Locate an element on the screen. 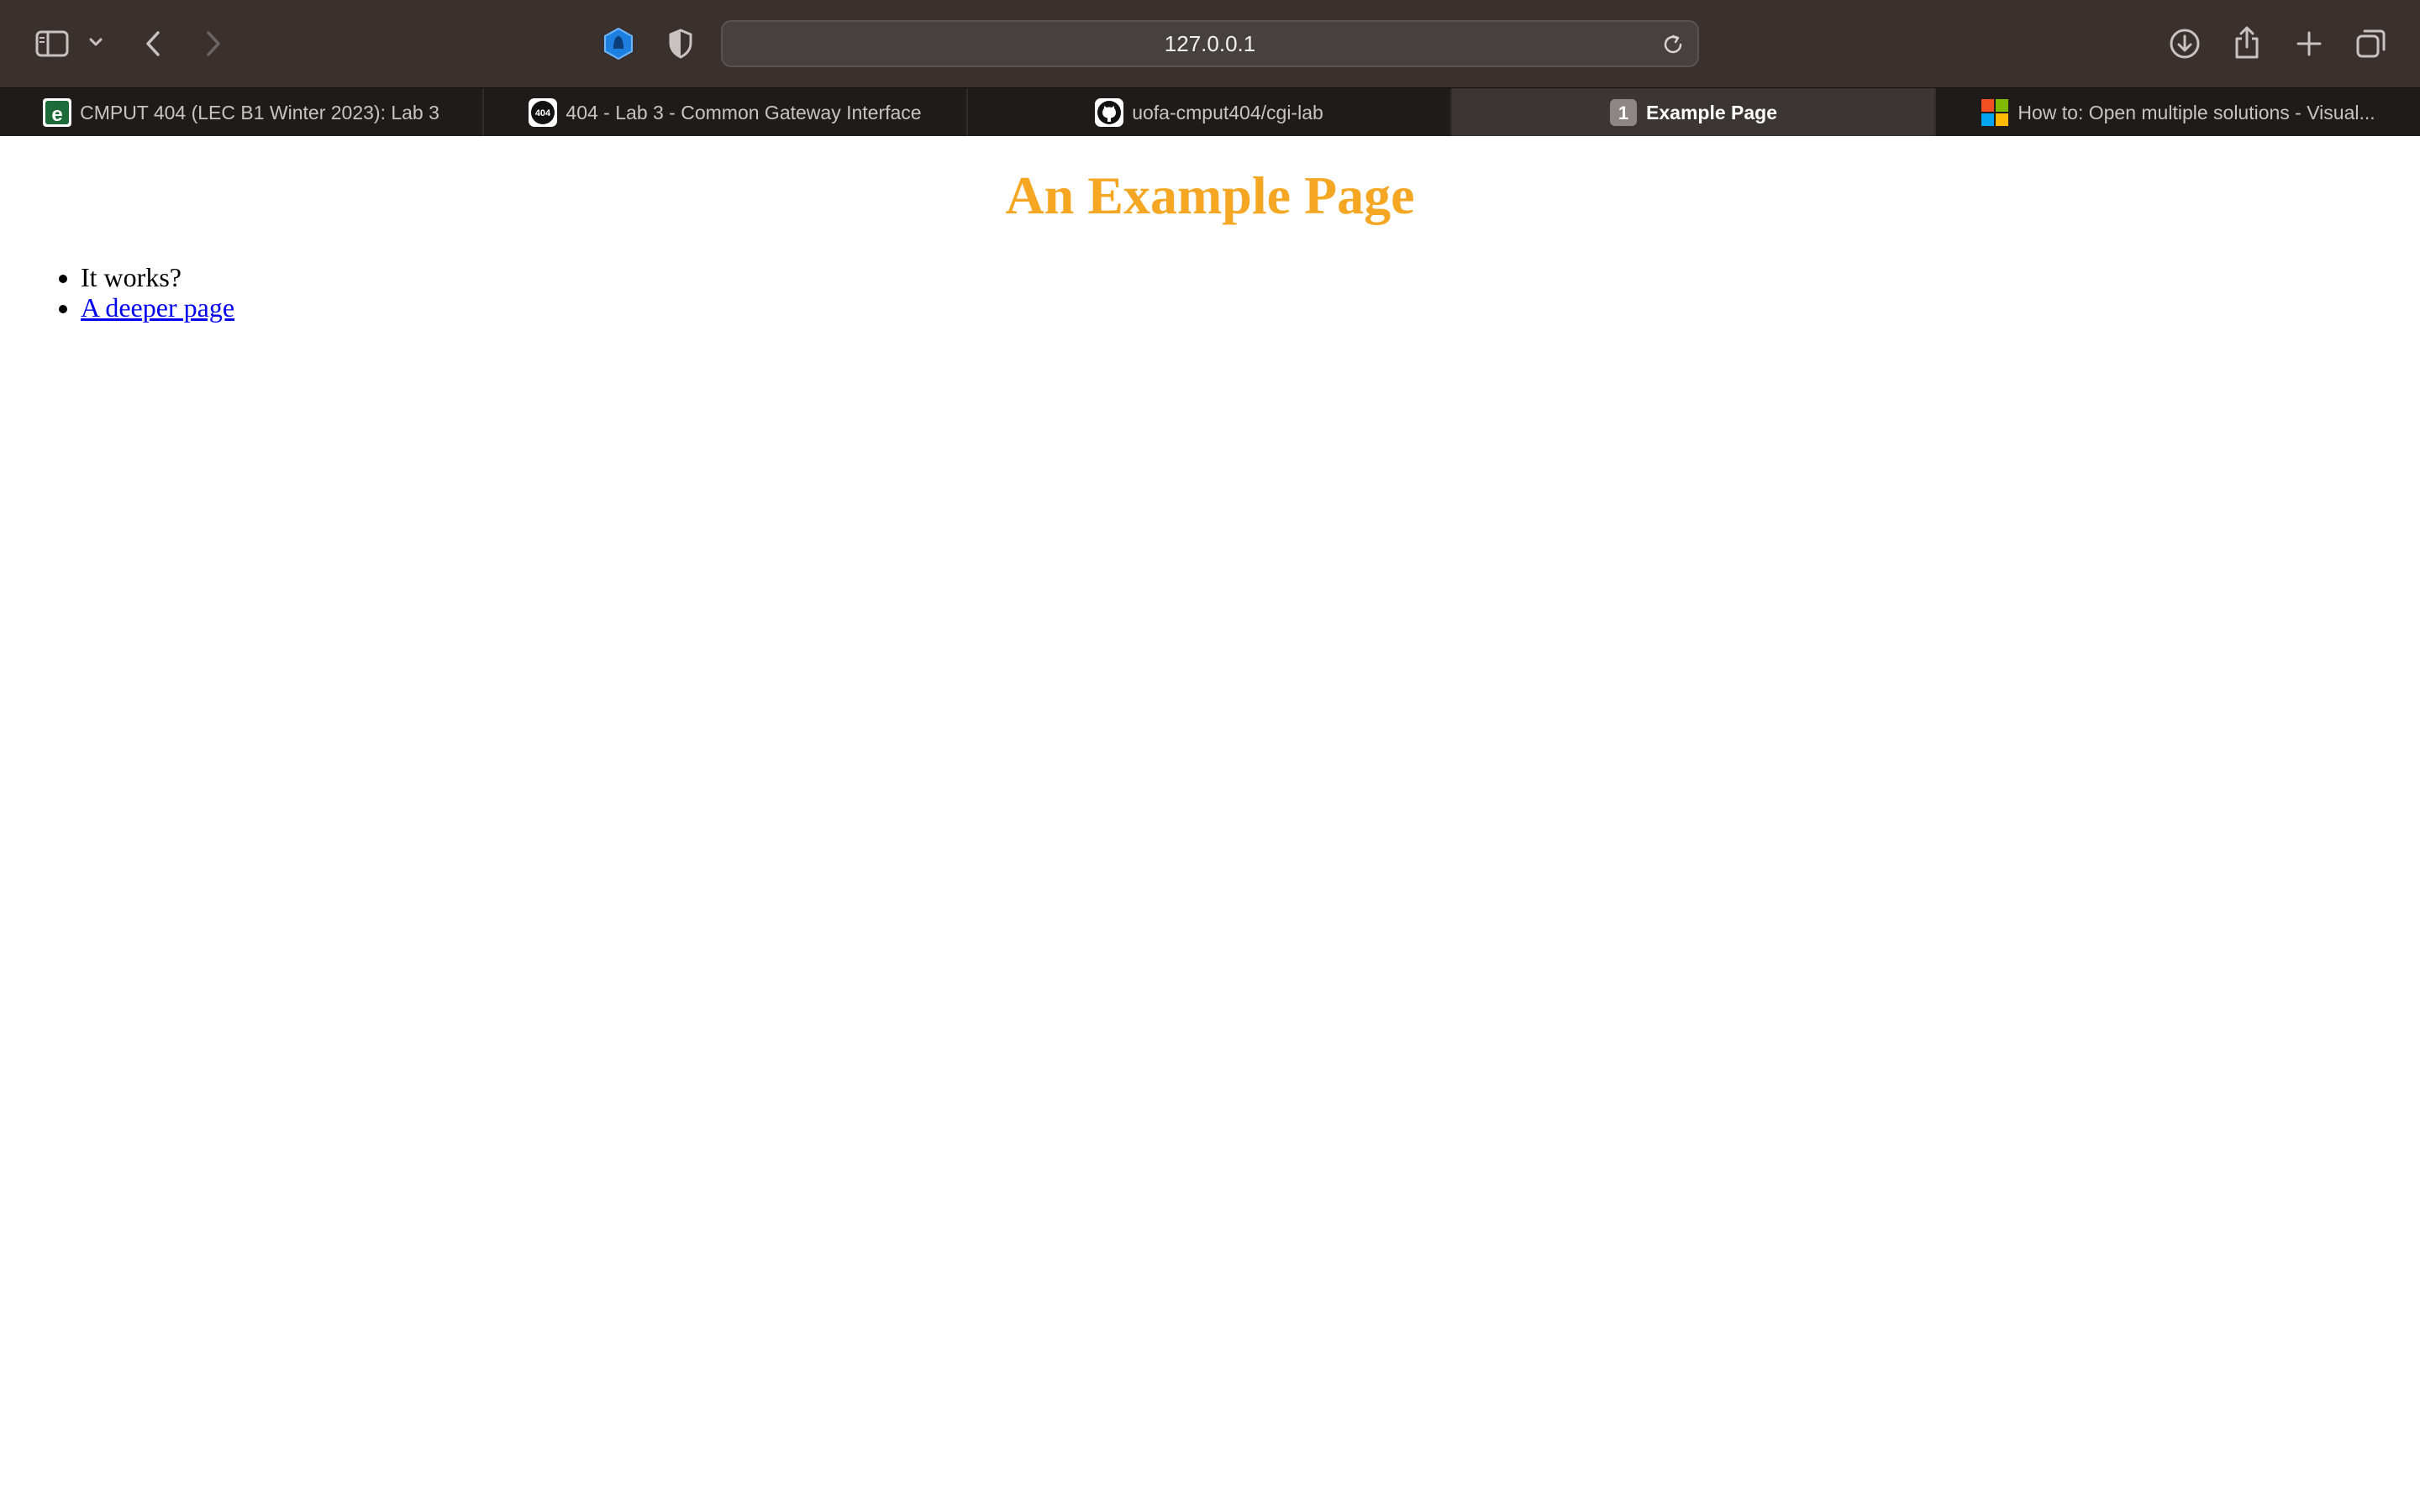  browser-toolbar: 127.0.0.1 is located at coordinates (1210, 43).